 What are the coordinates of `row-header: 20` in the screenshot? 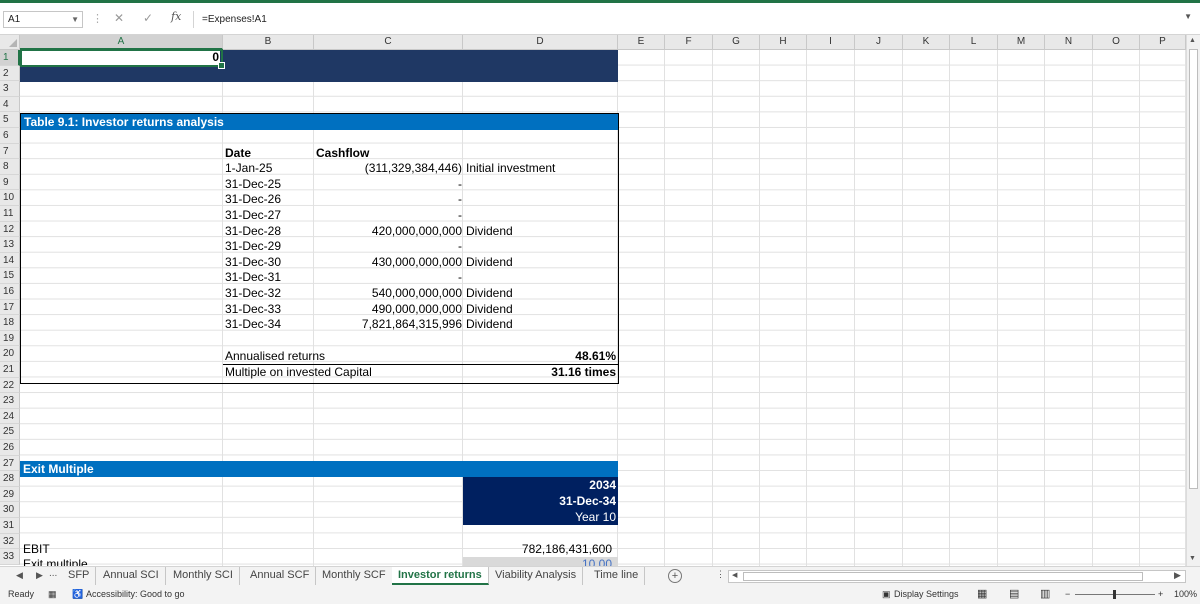 It's located at (10, 354).